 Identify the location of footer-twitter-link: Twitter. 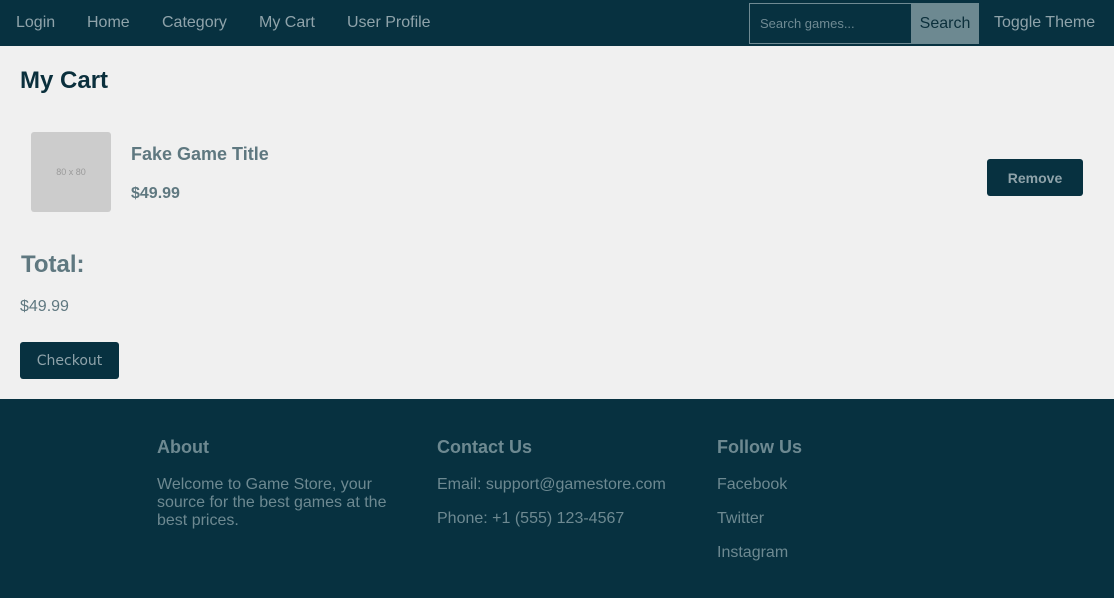
(740, 519).